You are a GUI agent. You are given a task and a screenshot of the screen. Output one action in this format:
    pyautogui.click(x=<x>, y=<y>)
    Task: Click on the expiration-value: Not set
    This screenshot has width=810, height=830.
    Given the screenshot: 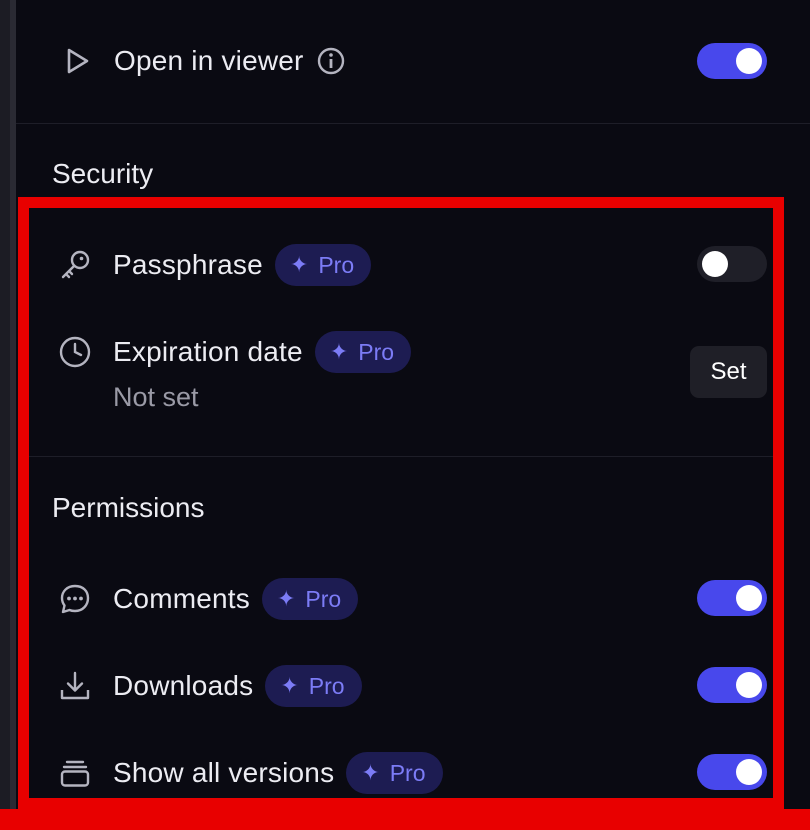 What is the action you would take?
    pyautogui.click(x=156, y=397)
    